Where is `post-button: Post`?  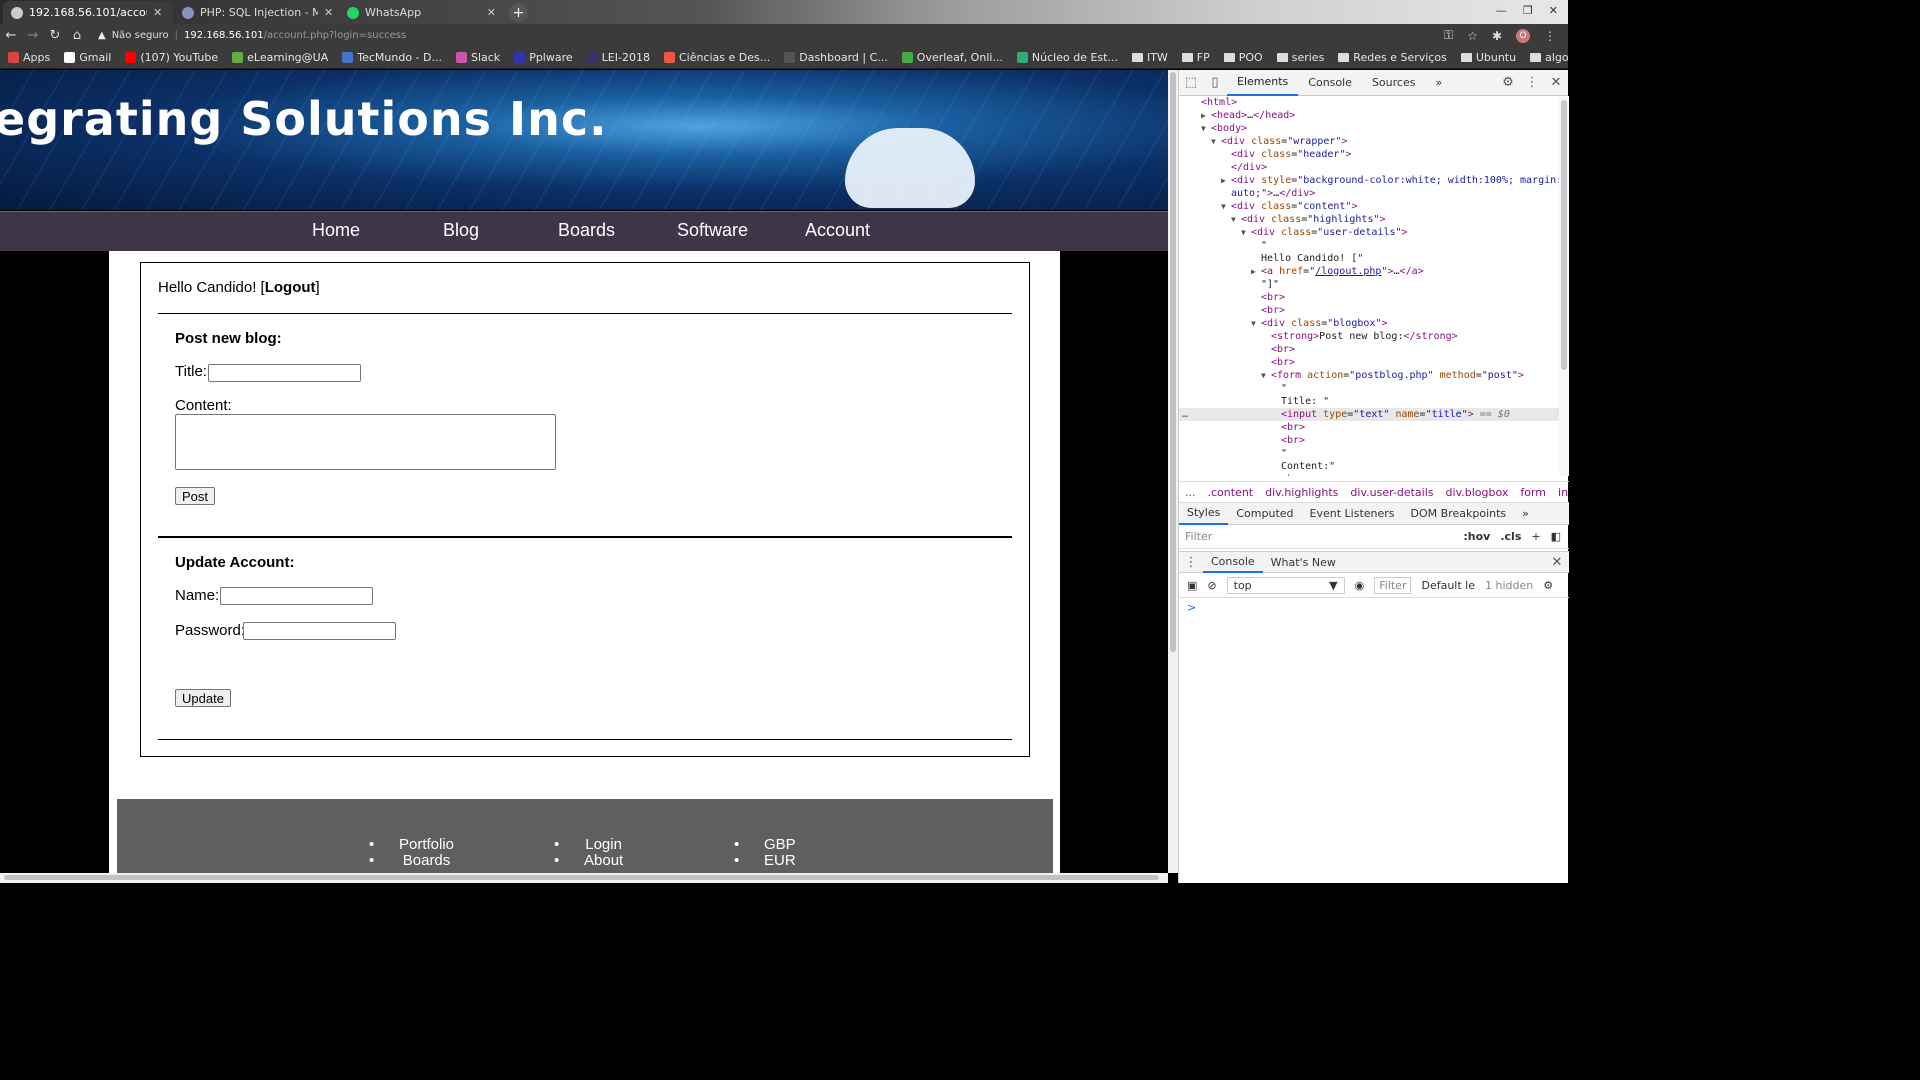
post-button: Post is located at coordinates (195, 496).